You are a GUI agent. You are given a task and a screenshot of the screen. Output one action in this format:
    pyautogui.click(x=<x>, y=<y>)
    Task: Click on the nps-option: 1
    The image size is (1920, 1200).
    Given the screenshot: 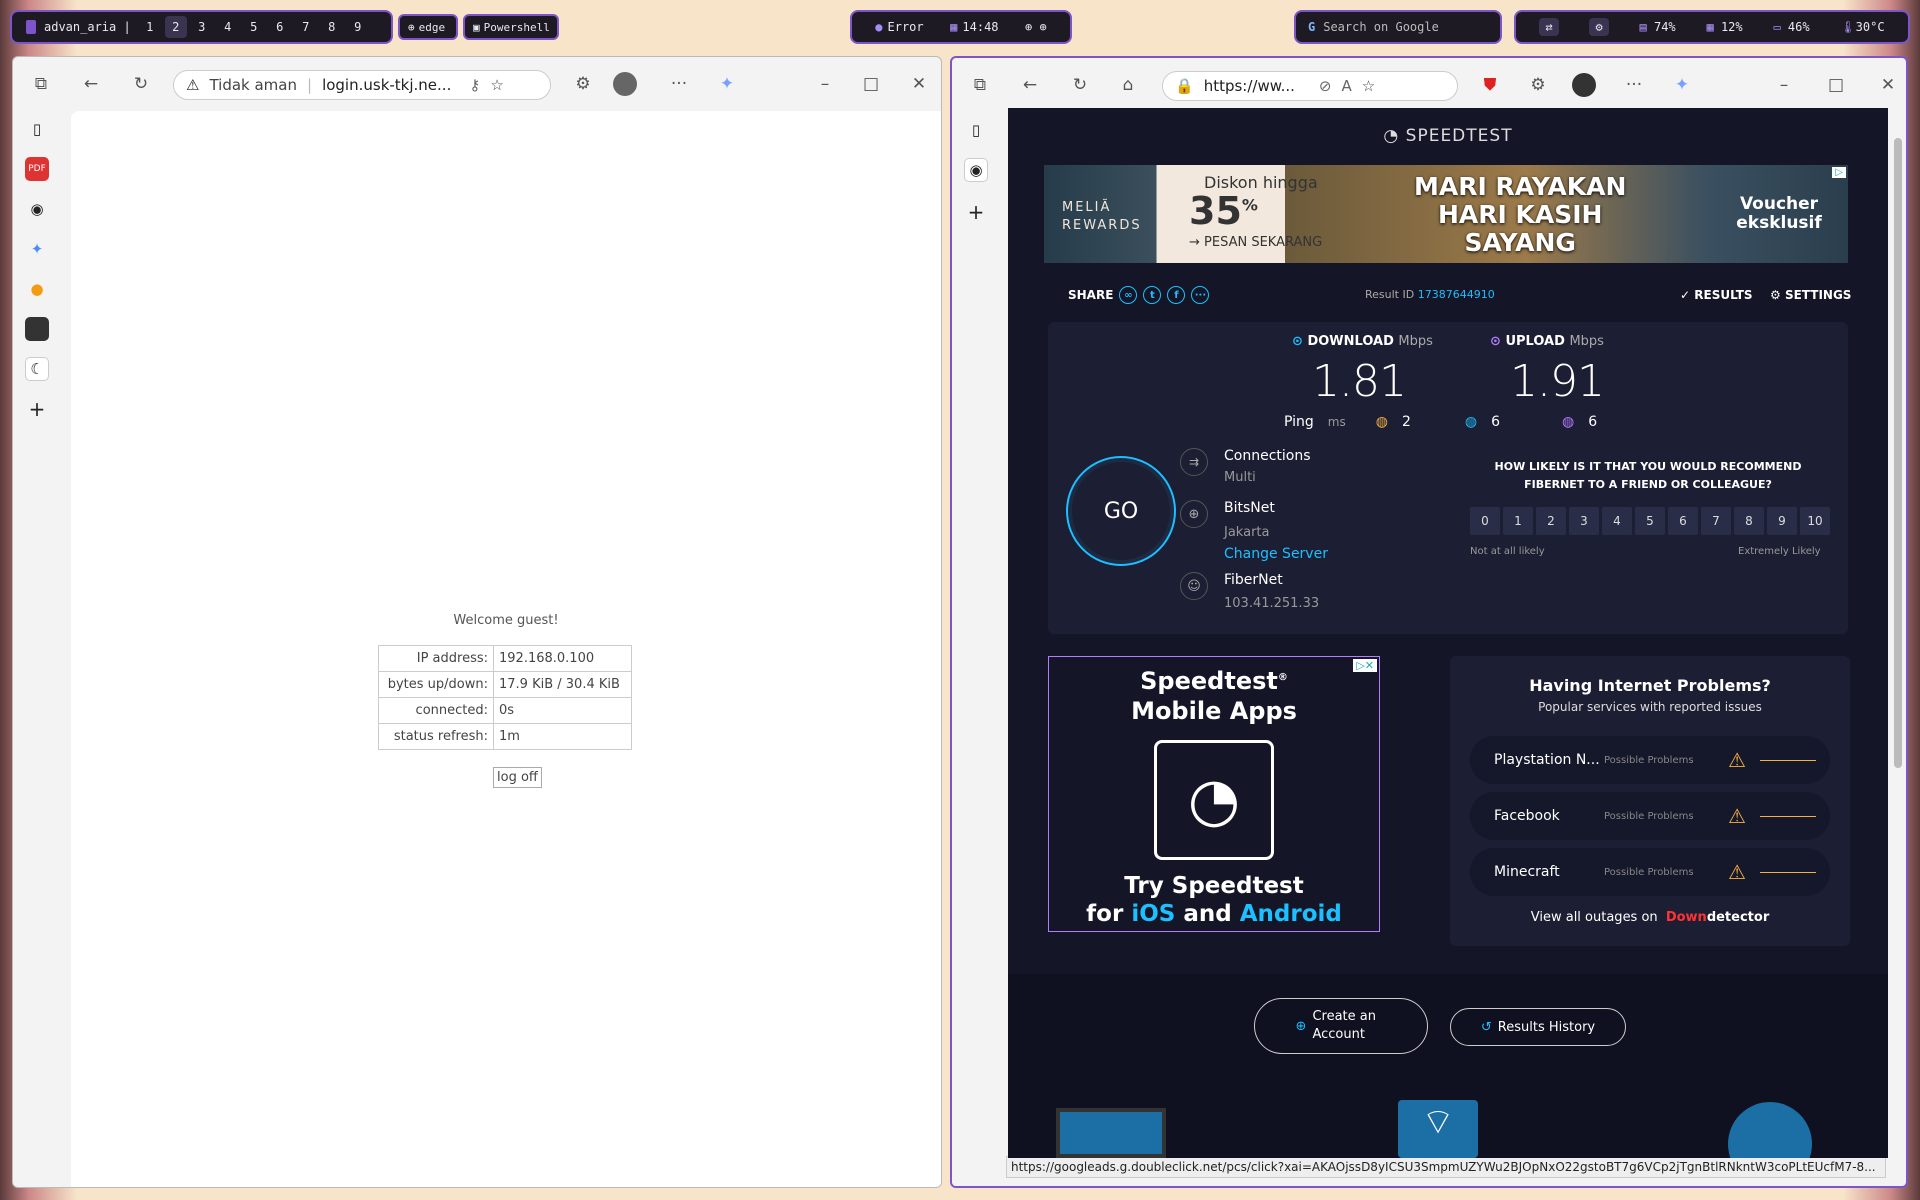 What is the action you would take?
    pyautogui.click(x=1518, y=521)
    